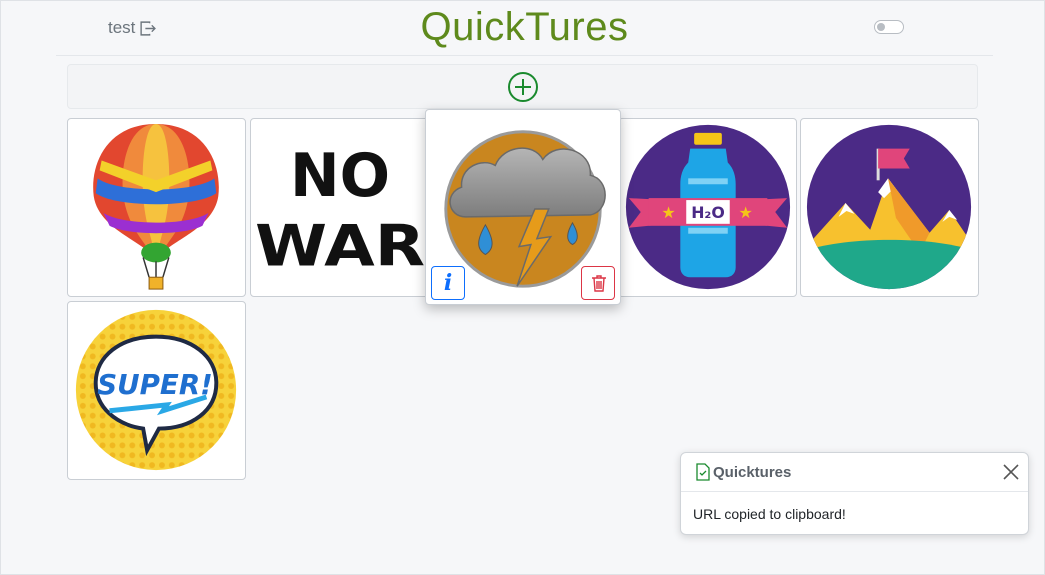  What do you see at coordinates (523, 207) in the screenshot?
I see `image-tile-storm-cloud-selected: i` at bounding box center [523, 207].